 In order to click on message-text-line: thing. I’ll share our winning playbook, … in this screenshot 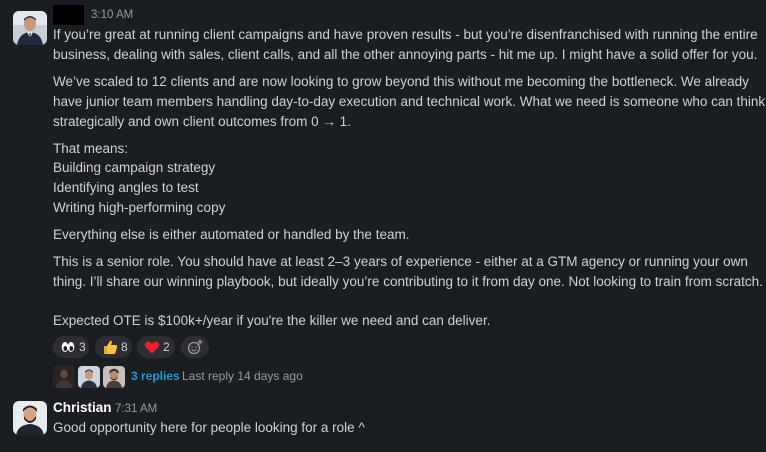, I will do `click(408, 281)`.